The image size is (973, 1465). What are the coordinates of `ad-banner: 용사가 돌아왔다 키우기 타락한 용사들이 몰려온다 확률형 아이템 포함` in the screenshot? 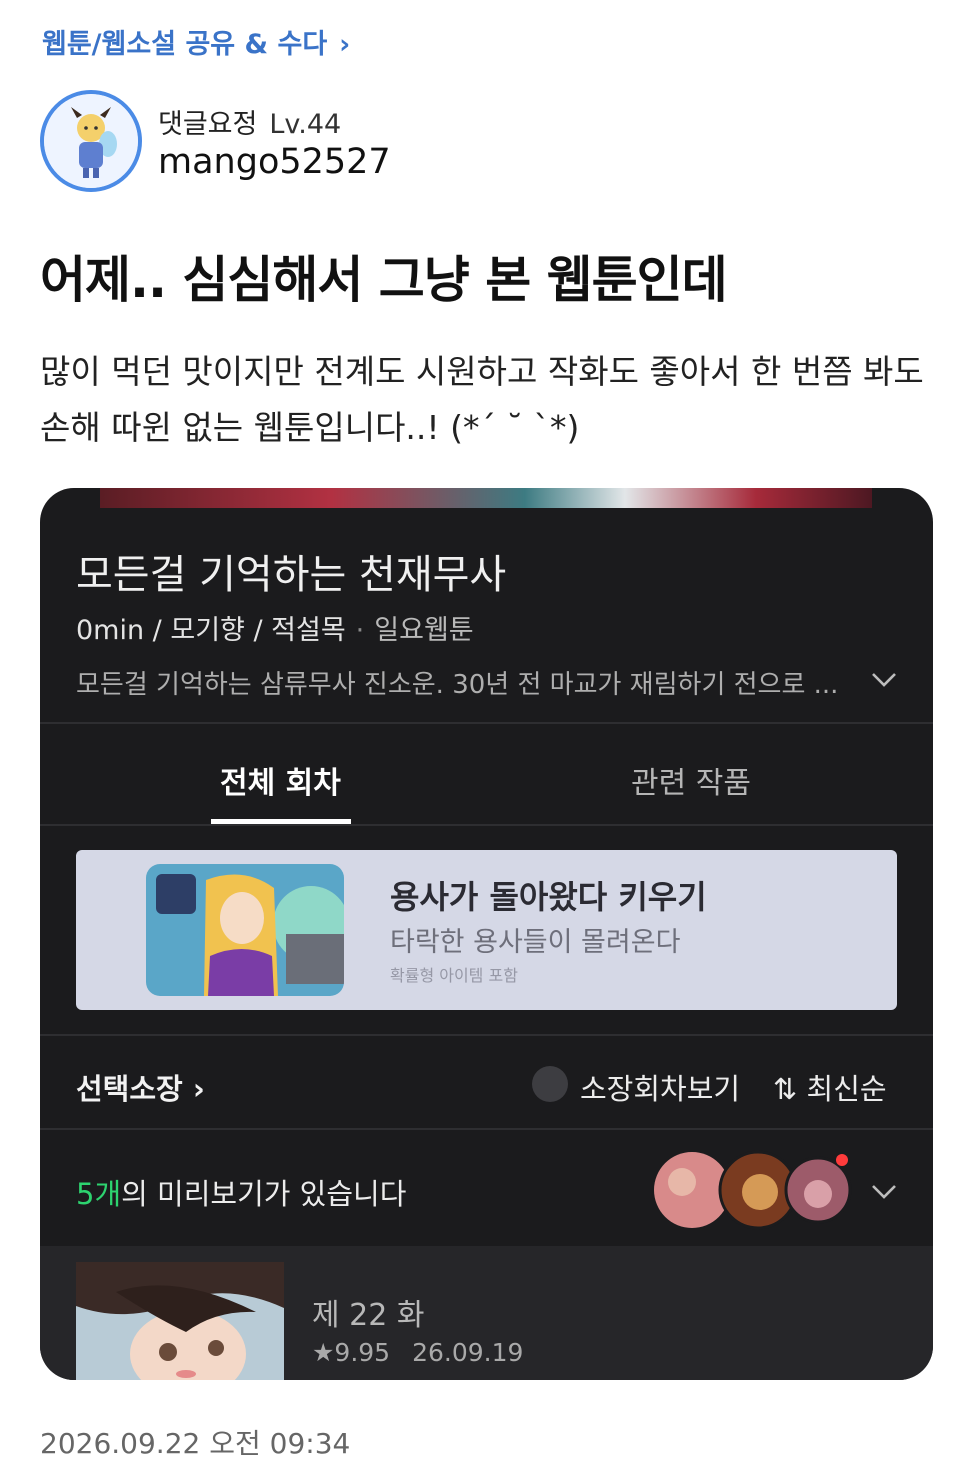 It's located at (486, 930).